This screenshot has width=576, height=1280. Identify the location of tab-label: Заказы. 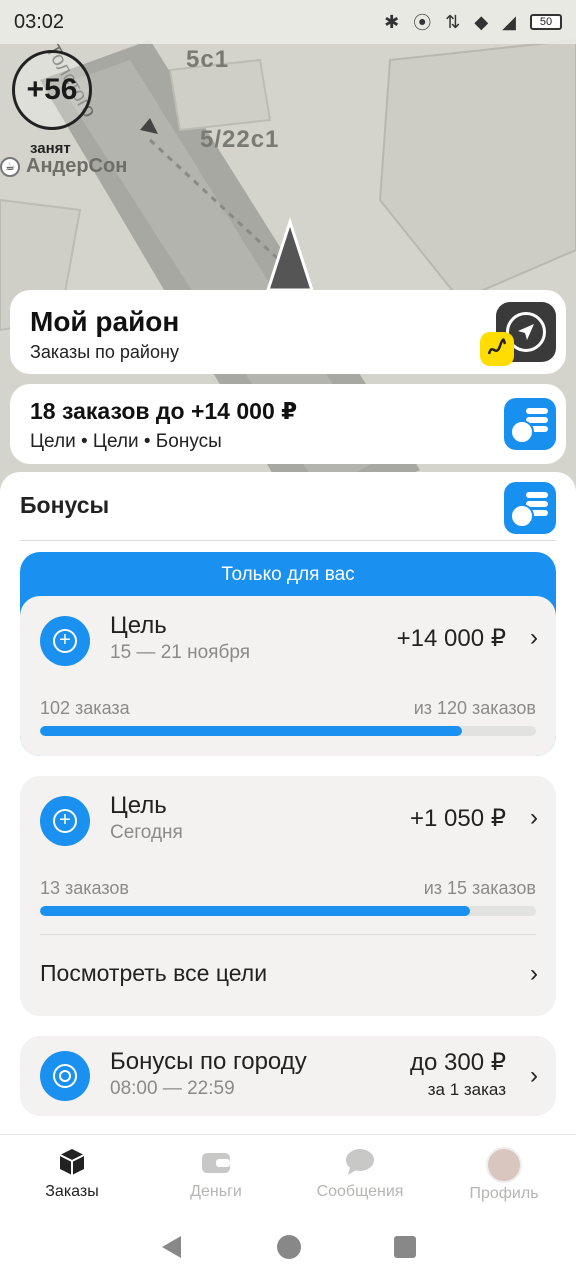
(72, 1191).